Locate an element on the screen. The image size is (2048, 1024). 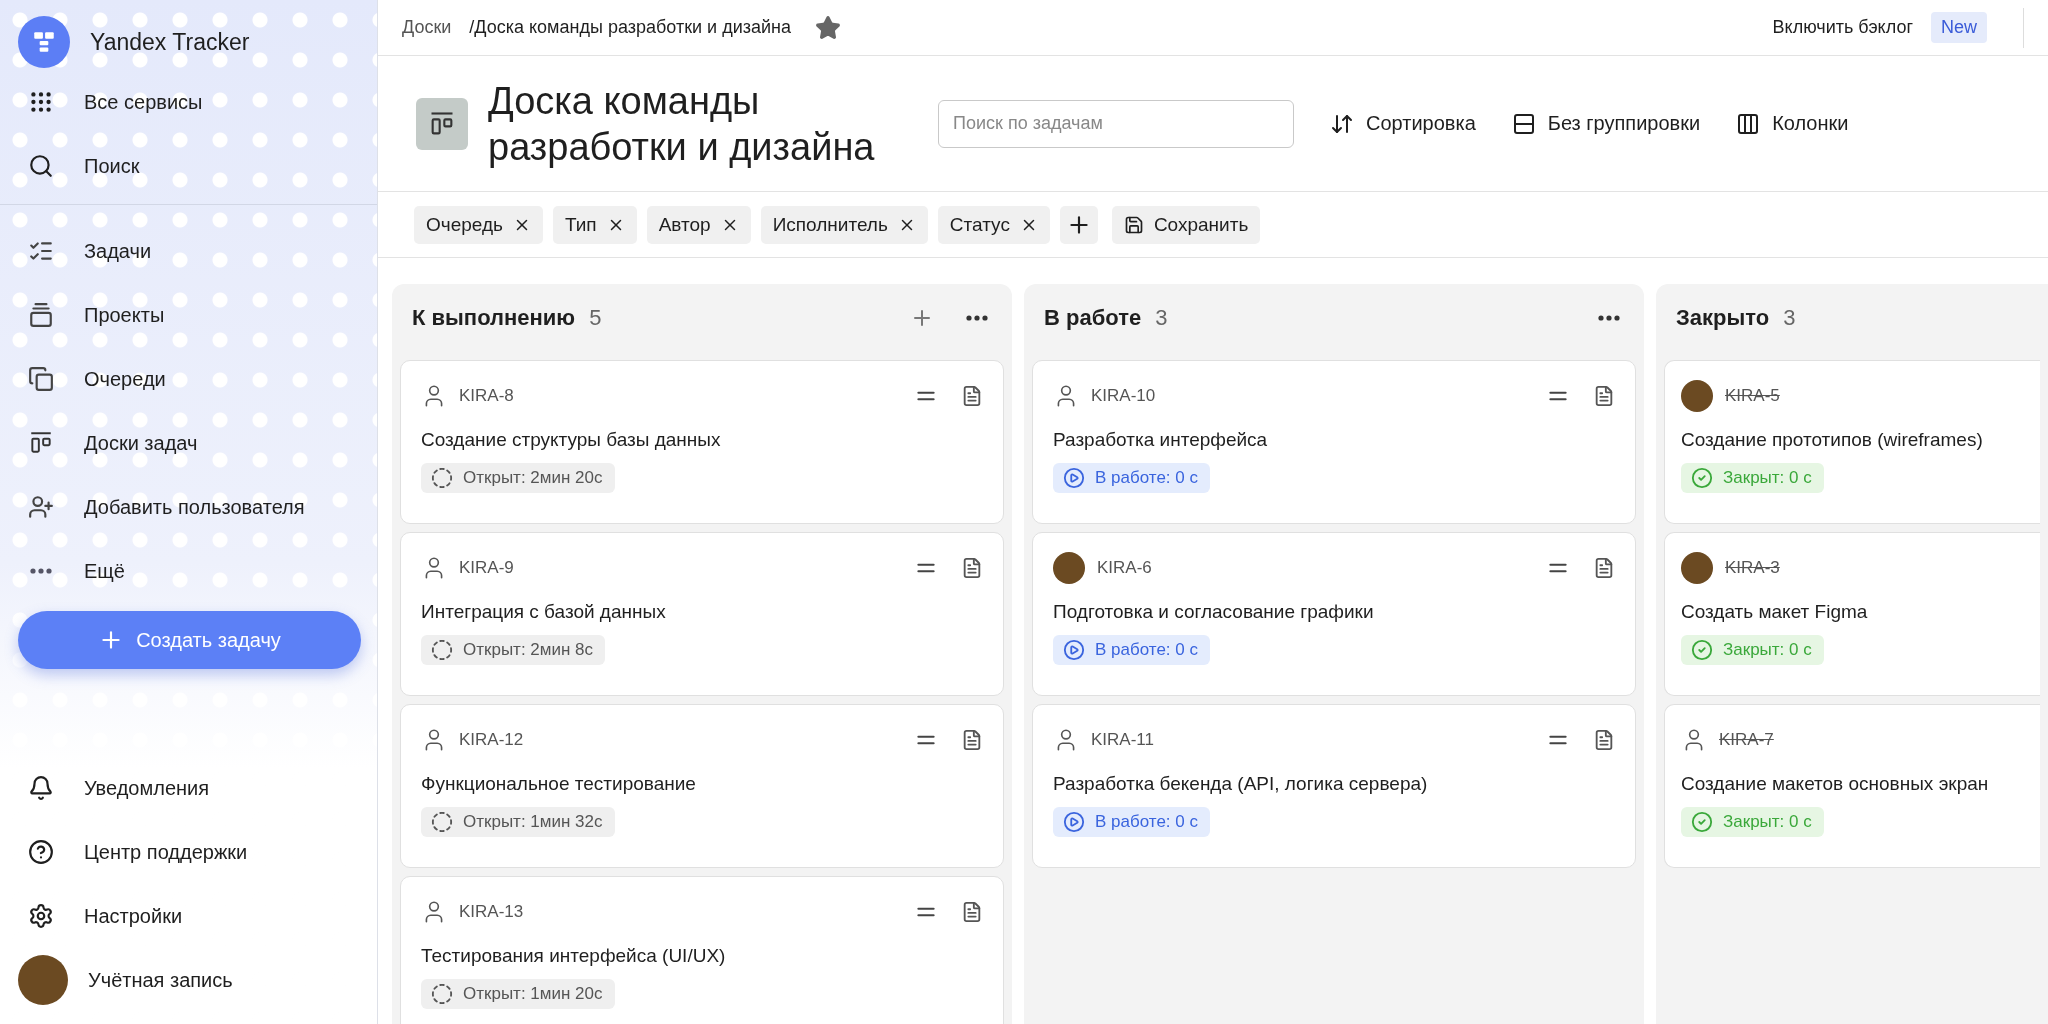
sidebar-item: Доски задач is located at coordinates (189, 443).